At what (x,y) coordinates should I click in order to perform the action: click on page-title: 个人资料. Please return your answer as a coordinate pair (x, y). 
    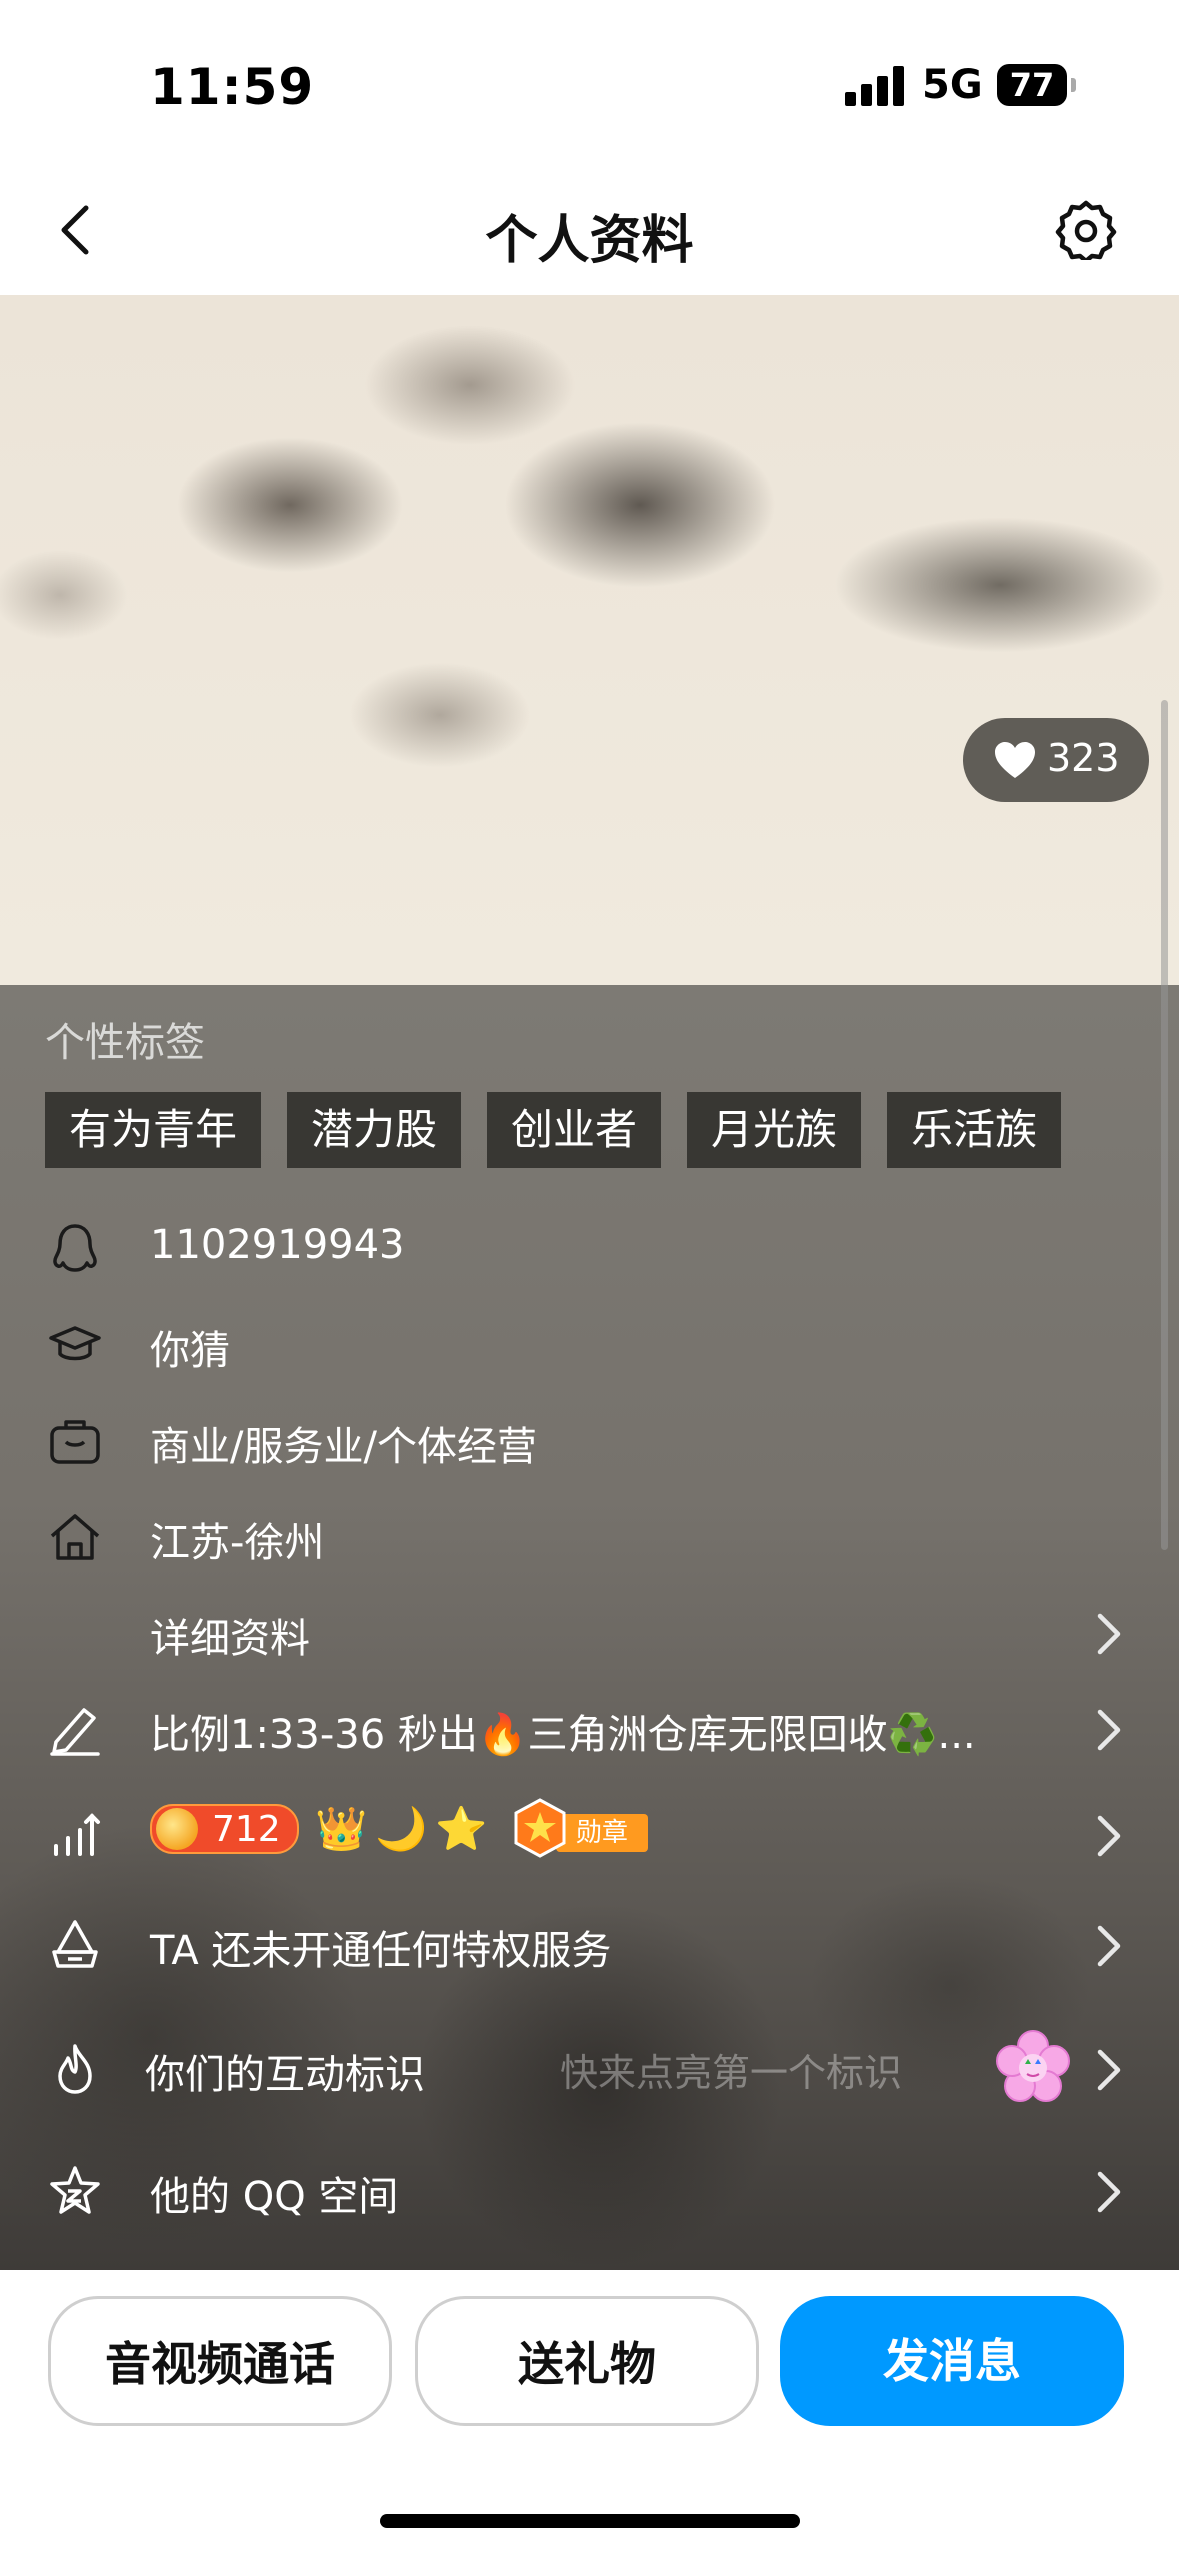
    Looking at the image, I should click on (589, 241).